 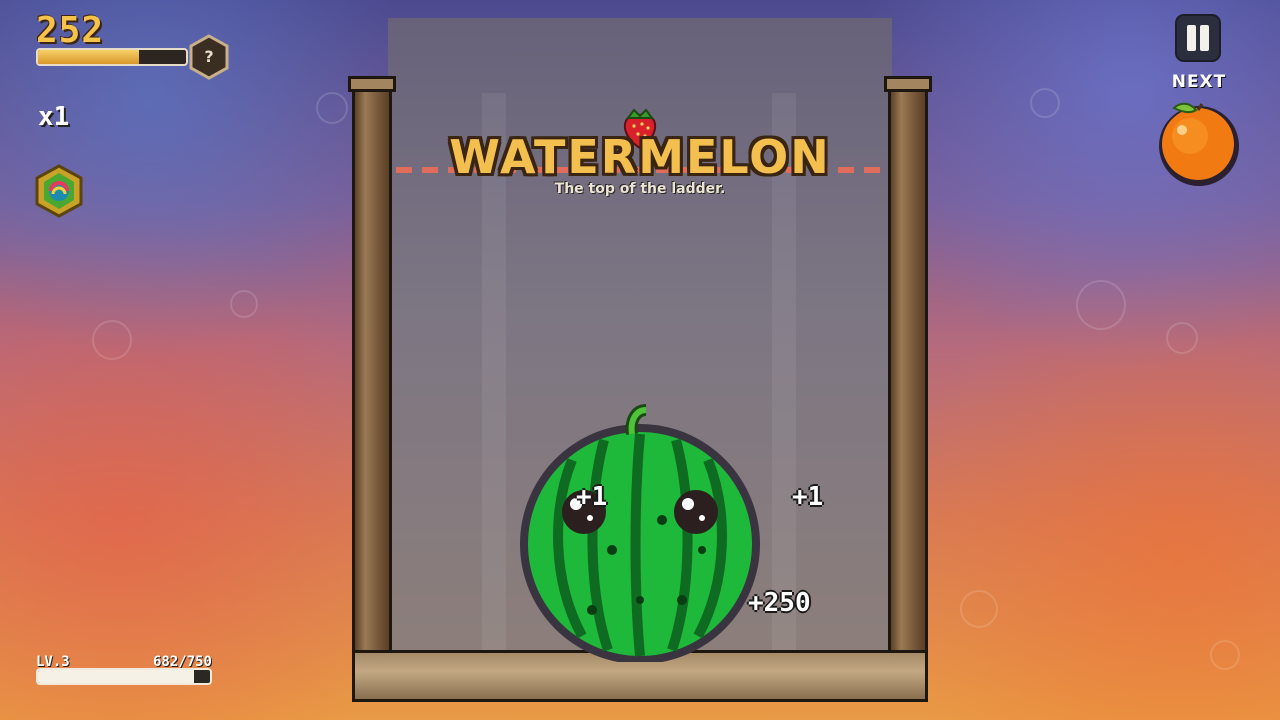 What do you see at coordinates (640, 157) in the screenshot?
I see `banner-title: WATERMELON` at bounding box center [640, 157].